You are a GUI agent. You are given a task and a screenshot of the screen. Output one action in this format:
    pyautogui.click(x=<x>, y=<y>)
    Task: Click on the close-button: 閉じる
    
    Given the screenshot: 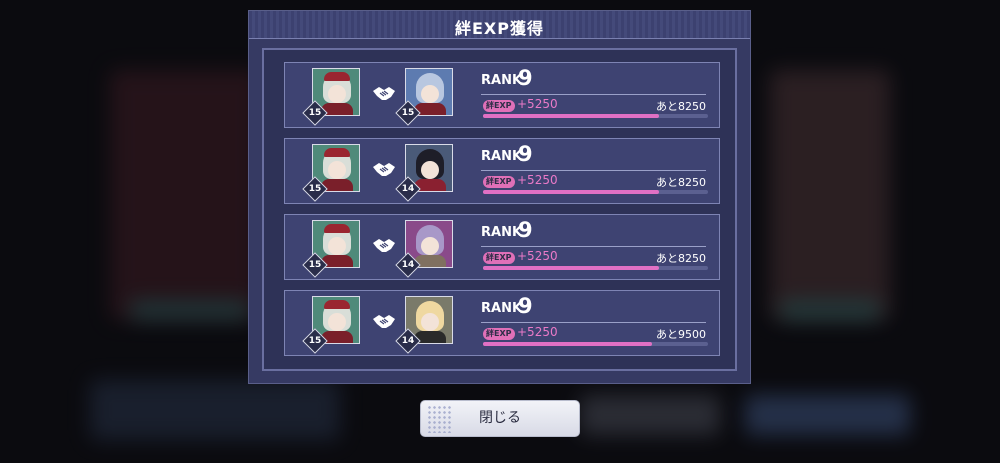 What is the action you would take?
    pyautogui.click(x=500, y=418)
    